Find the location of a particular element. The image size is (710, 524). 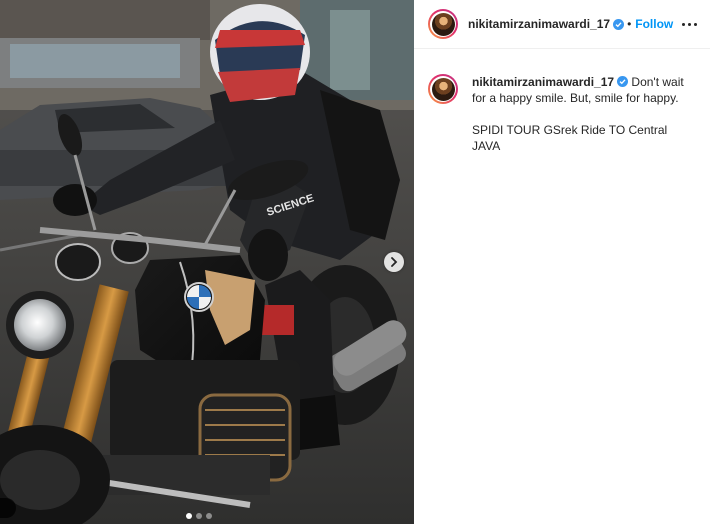

profile-picture is located at coordinates (443, 24).